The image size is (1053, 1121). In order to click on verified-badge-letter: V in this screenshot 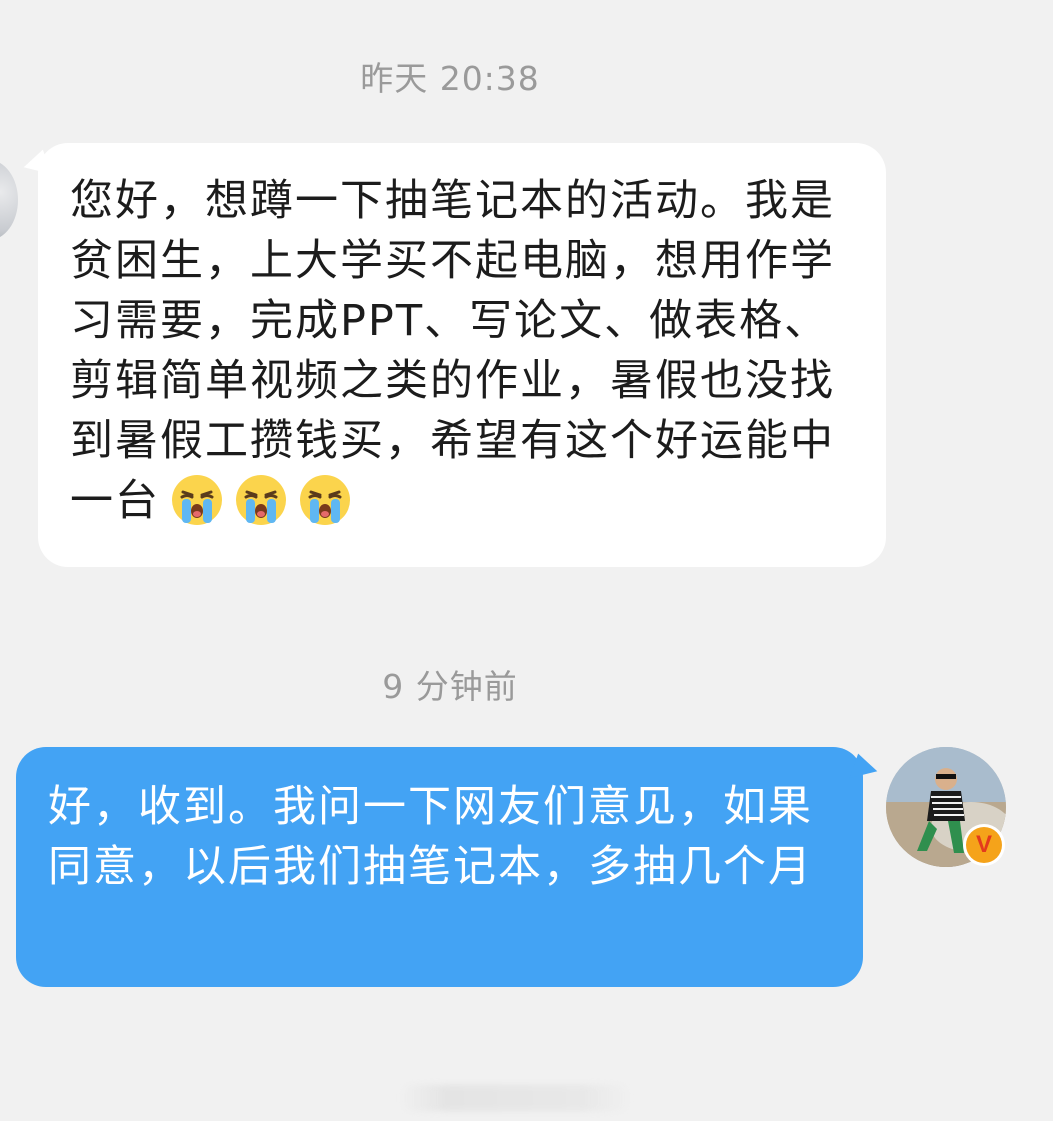, I will do `click(984, 845)`.